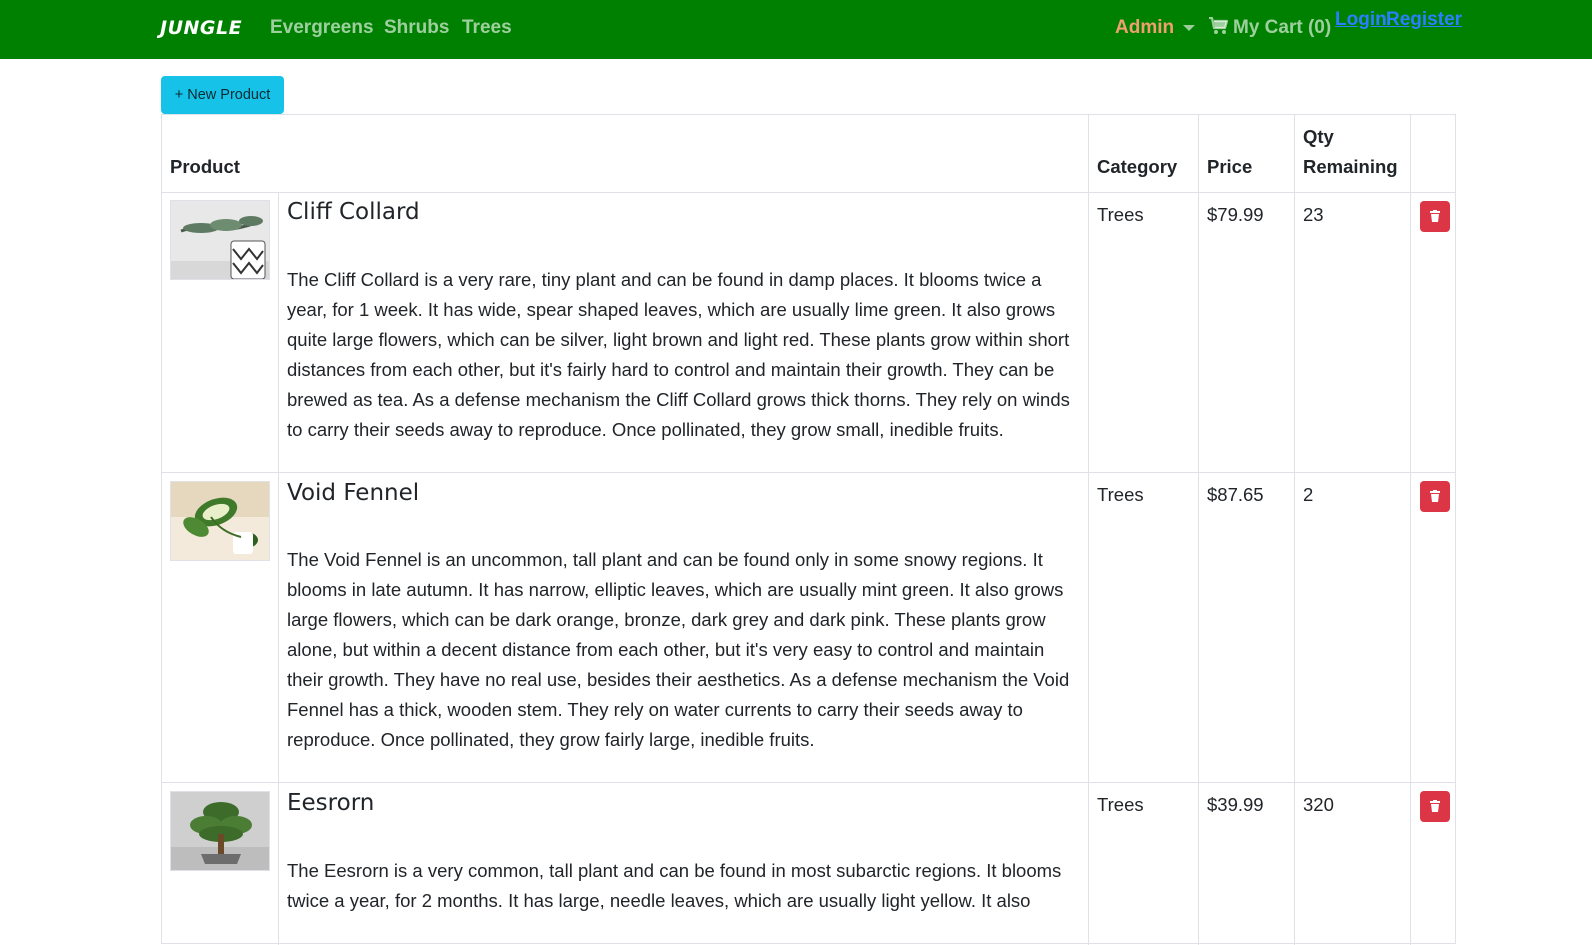  What do you see at coordinates (1282, 27) in the screenshot?
I see `cart-label: My Cart (0)` at bounding box center [1282, 27].